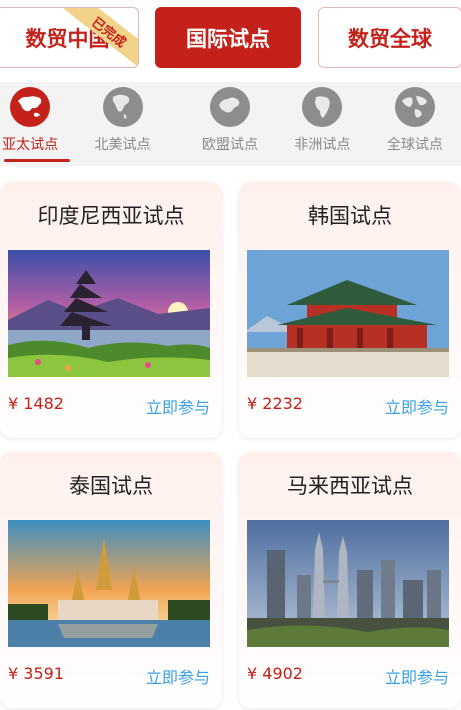  I want to click on tab-label: 数贸全球, so click(390, 38).